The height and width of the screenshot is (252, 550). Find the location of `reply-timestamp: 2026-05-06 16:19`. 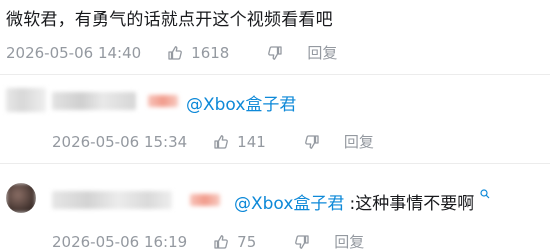

reply-timestamp: 2026-05-06 16:19 is located at coordinates (120, 241).